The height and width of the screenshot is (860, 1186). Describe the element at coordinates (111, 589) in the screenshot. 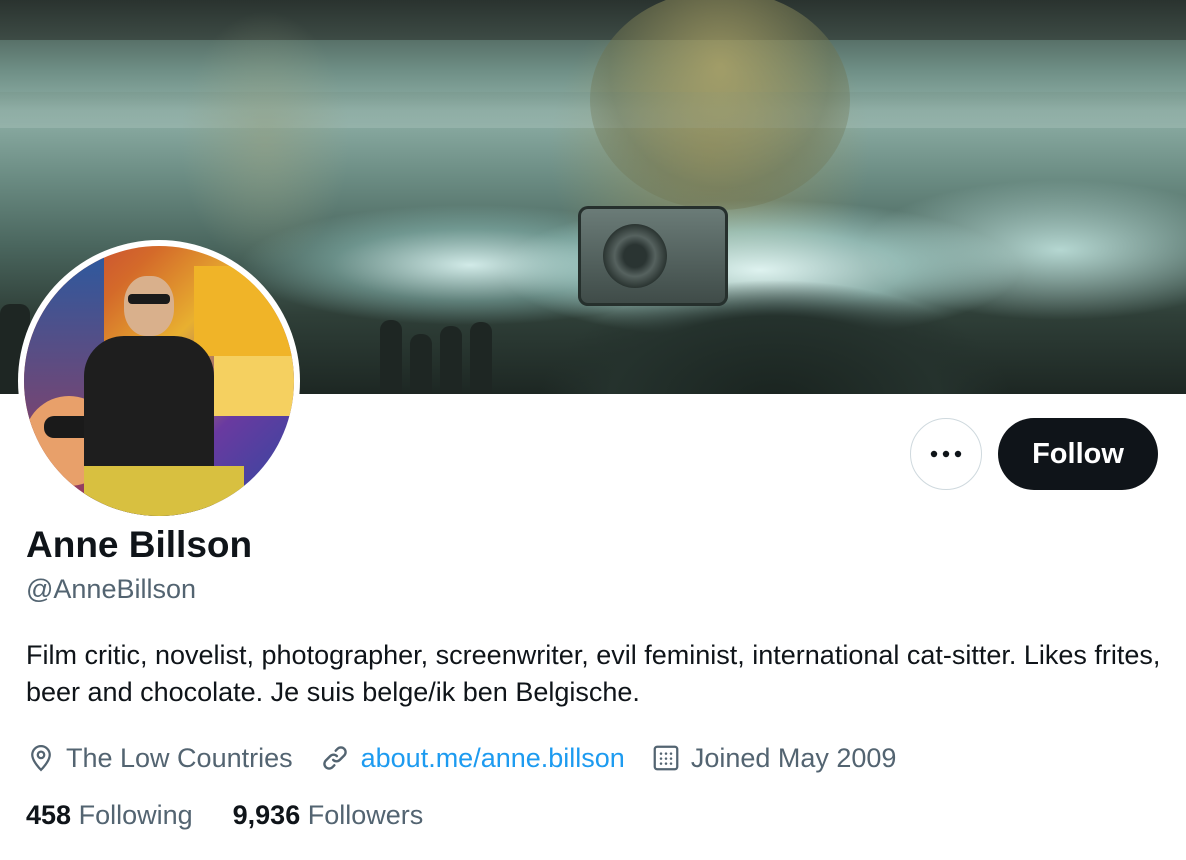

I see `profile-handle: @AnneBillson` at that location.